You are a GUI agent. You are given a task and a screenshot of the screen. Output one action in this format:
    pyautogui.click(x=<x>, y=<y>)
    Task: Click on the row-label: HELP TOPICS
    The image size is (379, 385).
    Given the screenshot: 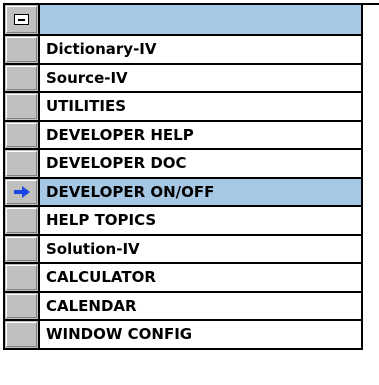 What is the action you would take?
    pyautogui.click(x=201, y=220)
    